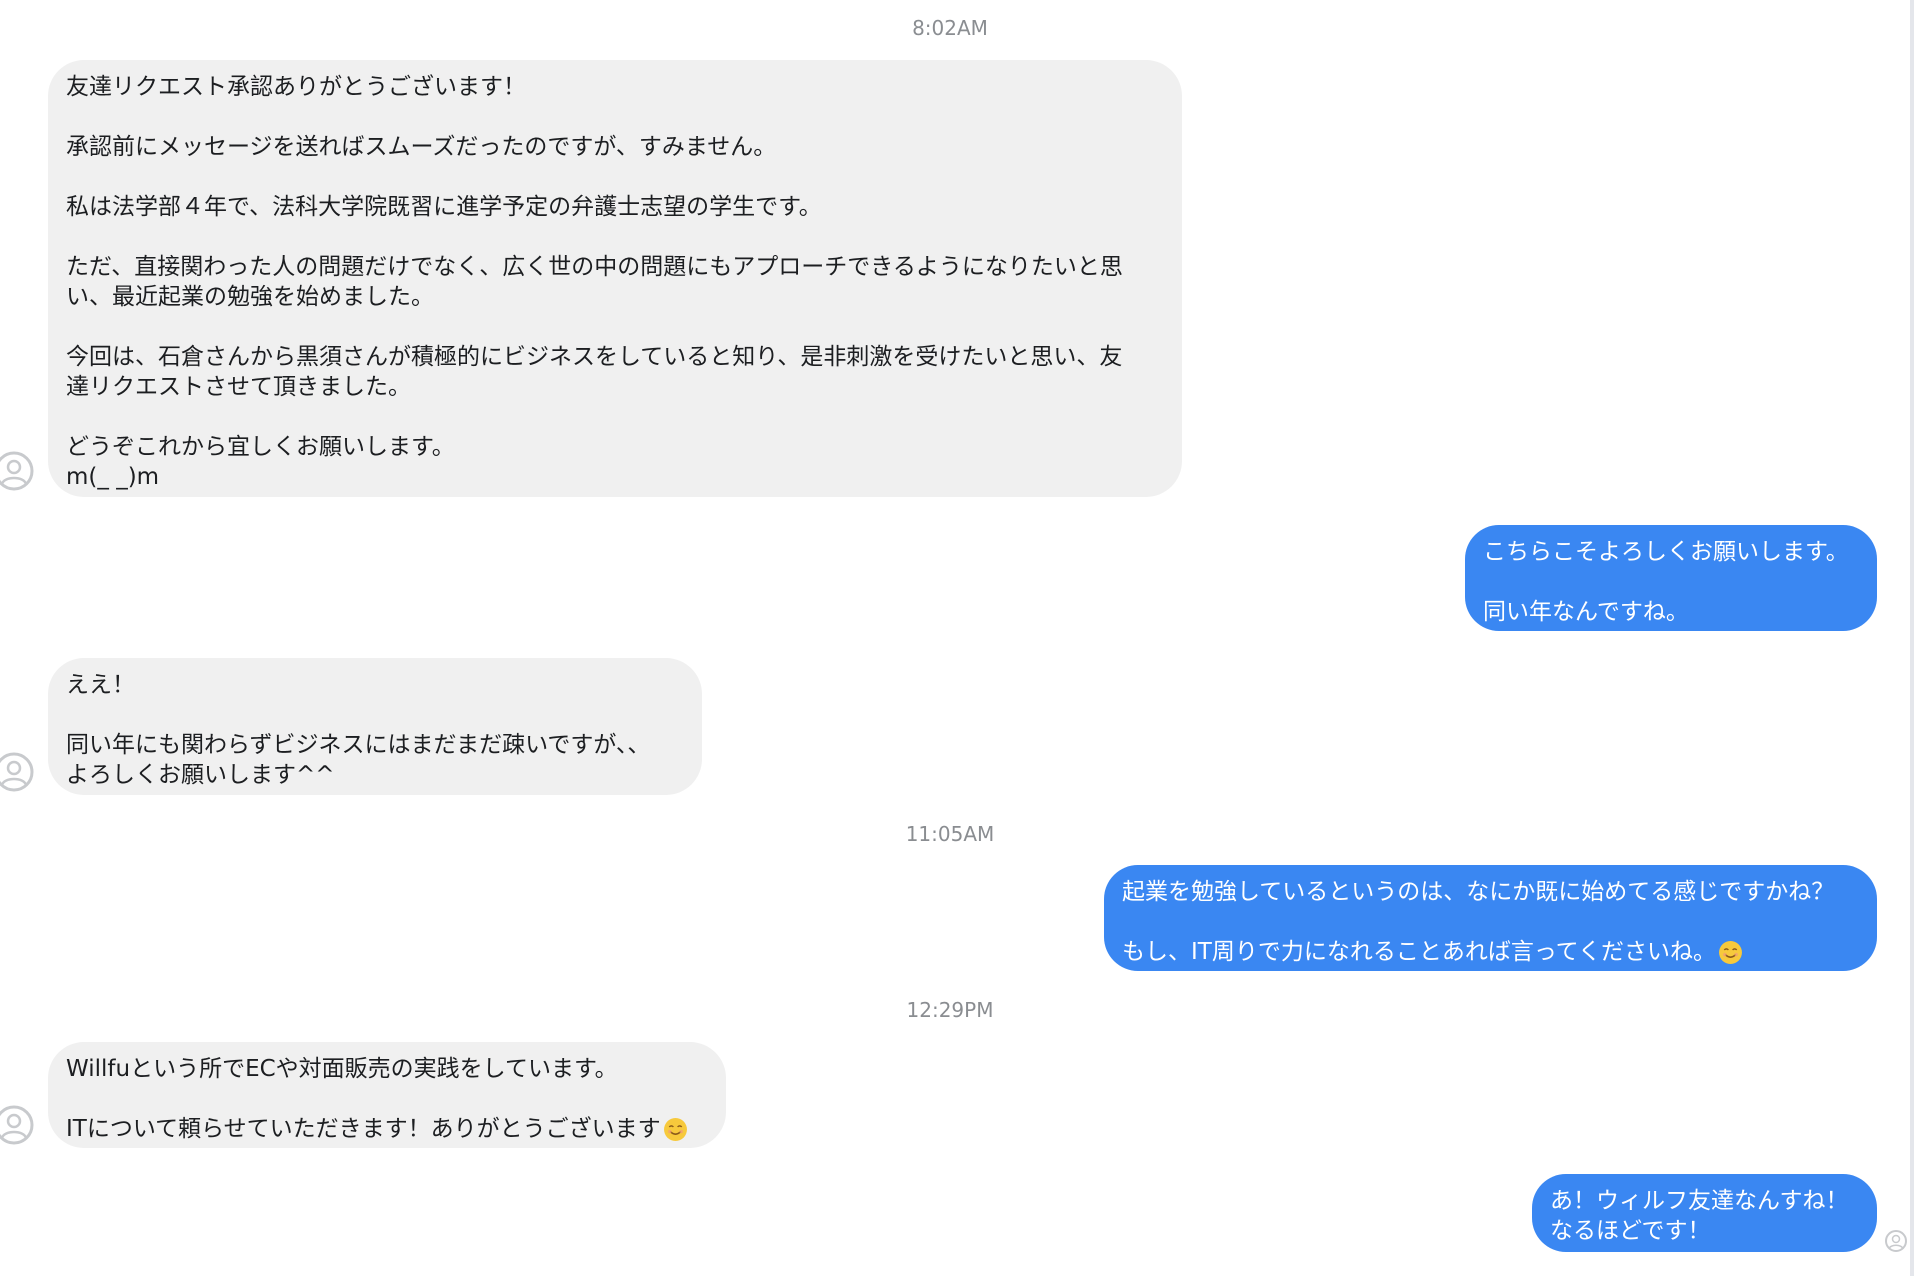 The width and height of the screenshot is (1914, 1276). I want to click on message-line: 友達リクエスト承認ありがとうございます！, so click(296, 87).